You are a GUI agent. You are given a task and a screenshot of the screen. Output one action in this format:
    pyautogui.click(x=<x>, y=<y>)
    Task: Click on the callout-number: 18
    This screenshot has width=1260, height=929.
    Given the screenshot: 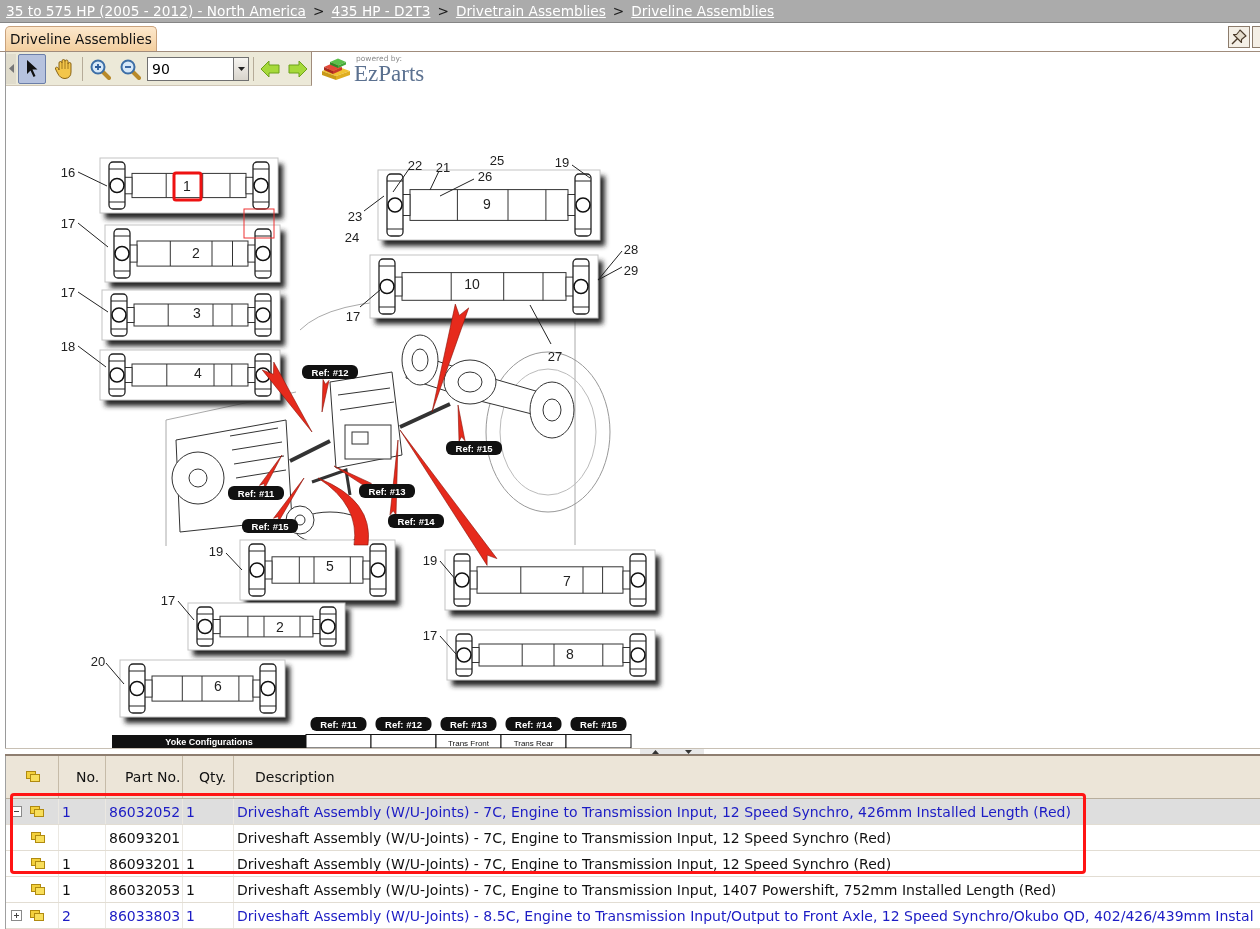 What is the action you would take?
    pyautogui.click(x=68, y=346)
    